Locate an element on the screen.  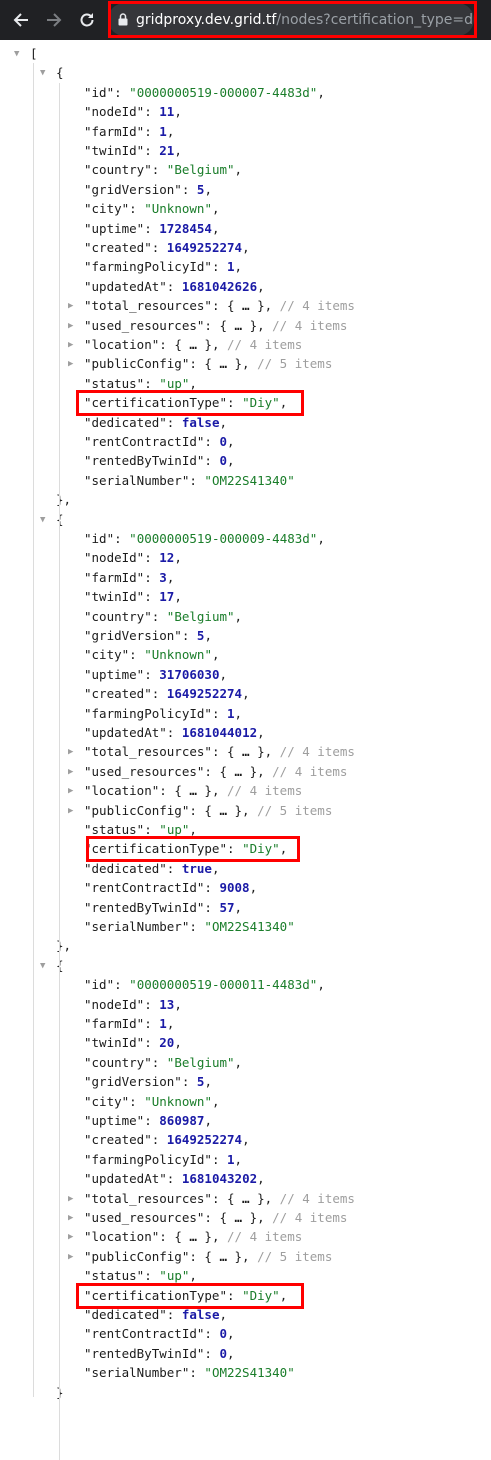
json-line-dedicated: "dedicated": false, is located at coordinates (155, 1314).